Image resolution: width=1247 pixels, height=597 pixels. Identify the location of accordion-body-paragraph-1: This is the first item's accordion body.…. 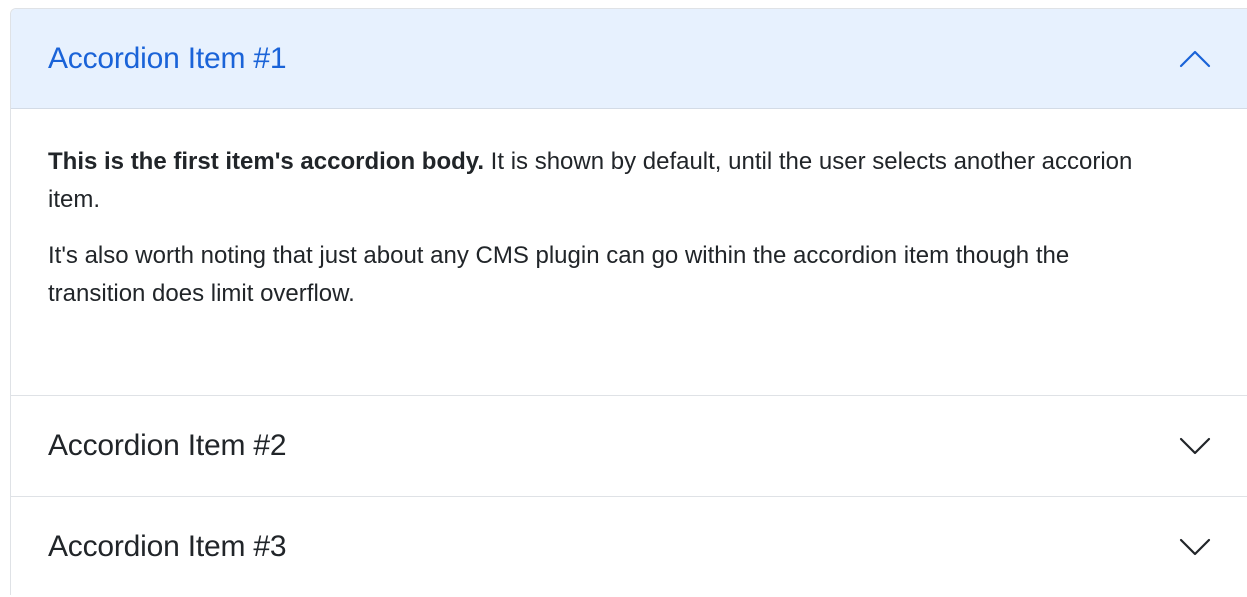
(598, 181).